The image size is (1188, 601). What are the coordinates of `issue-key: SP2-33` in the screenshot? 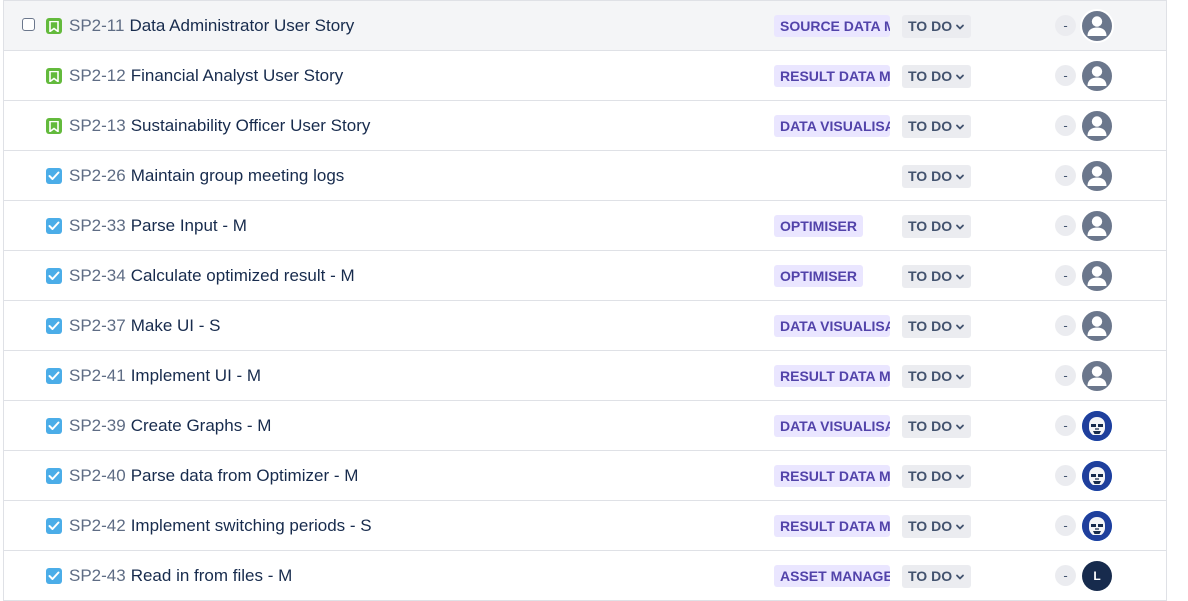 It's located at (97, 226).